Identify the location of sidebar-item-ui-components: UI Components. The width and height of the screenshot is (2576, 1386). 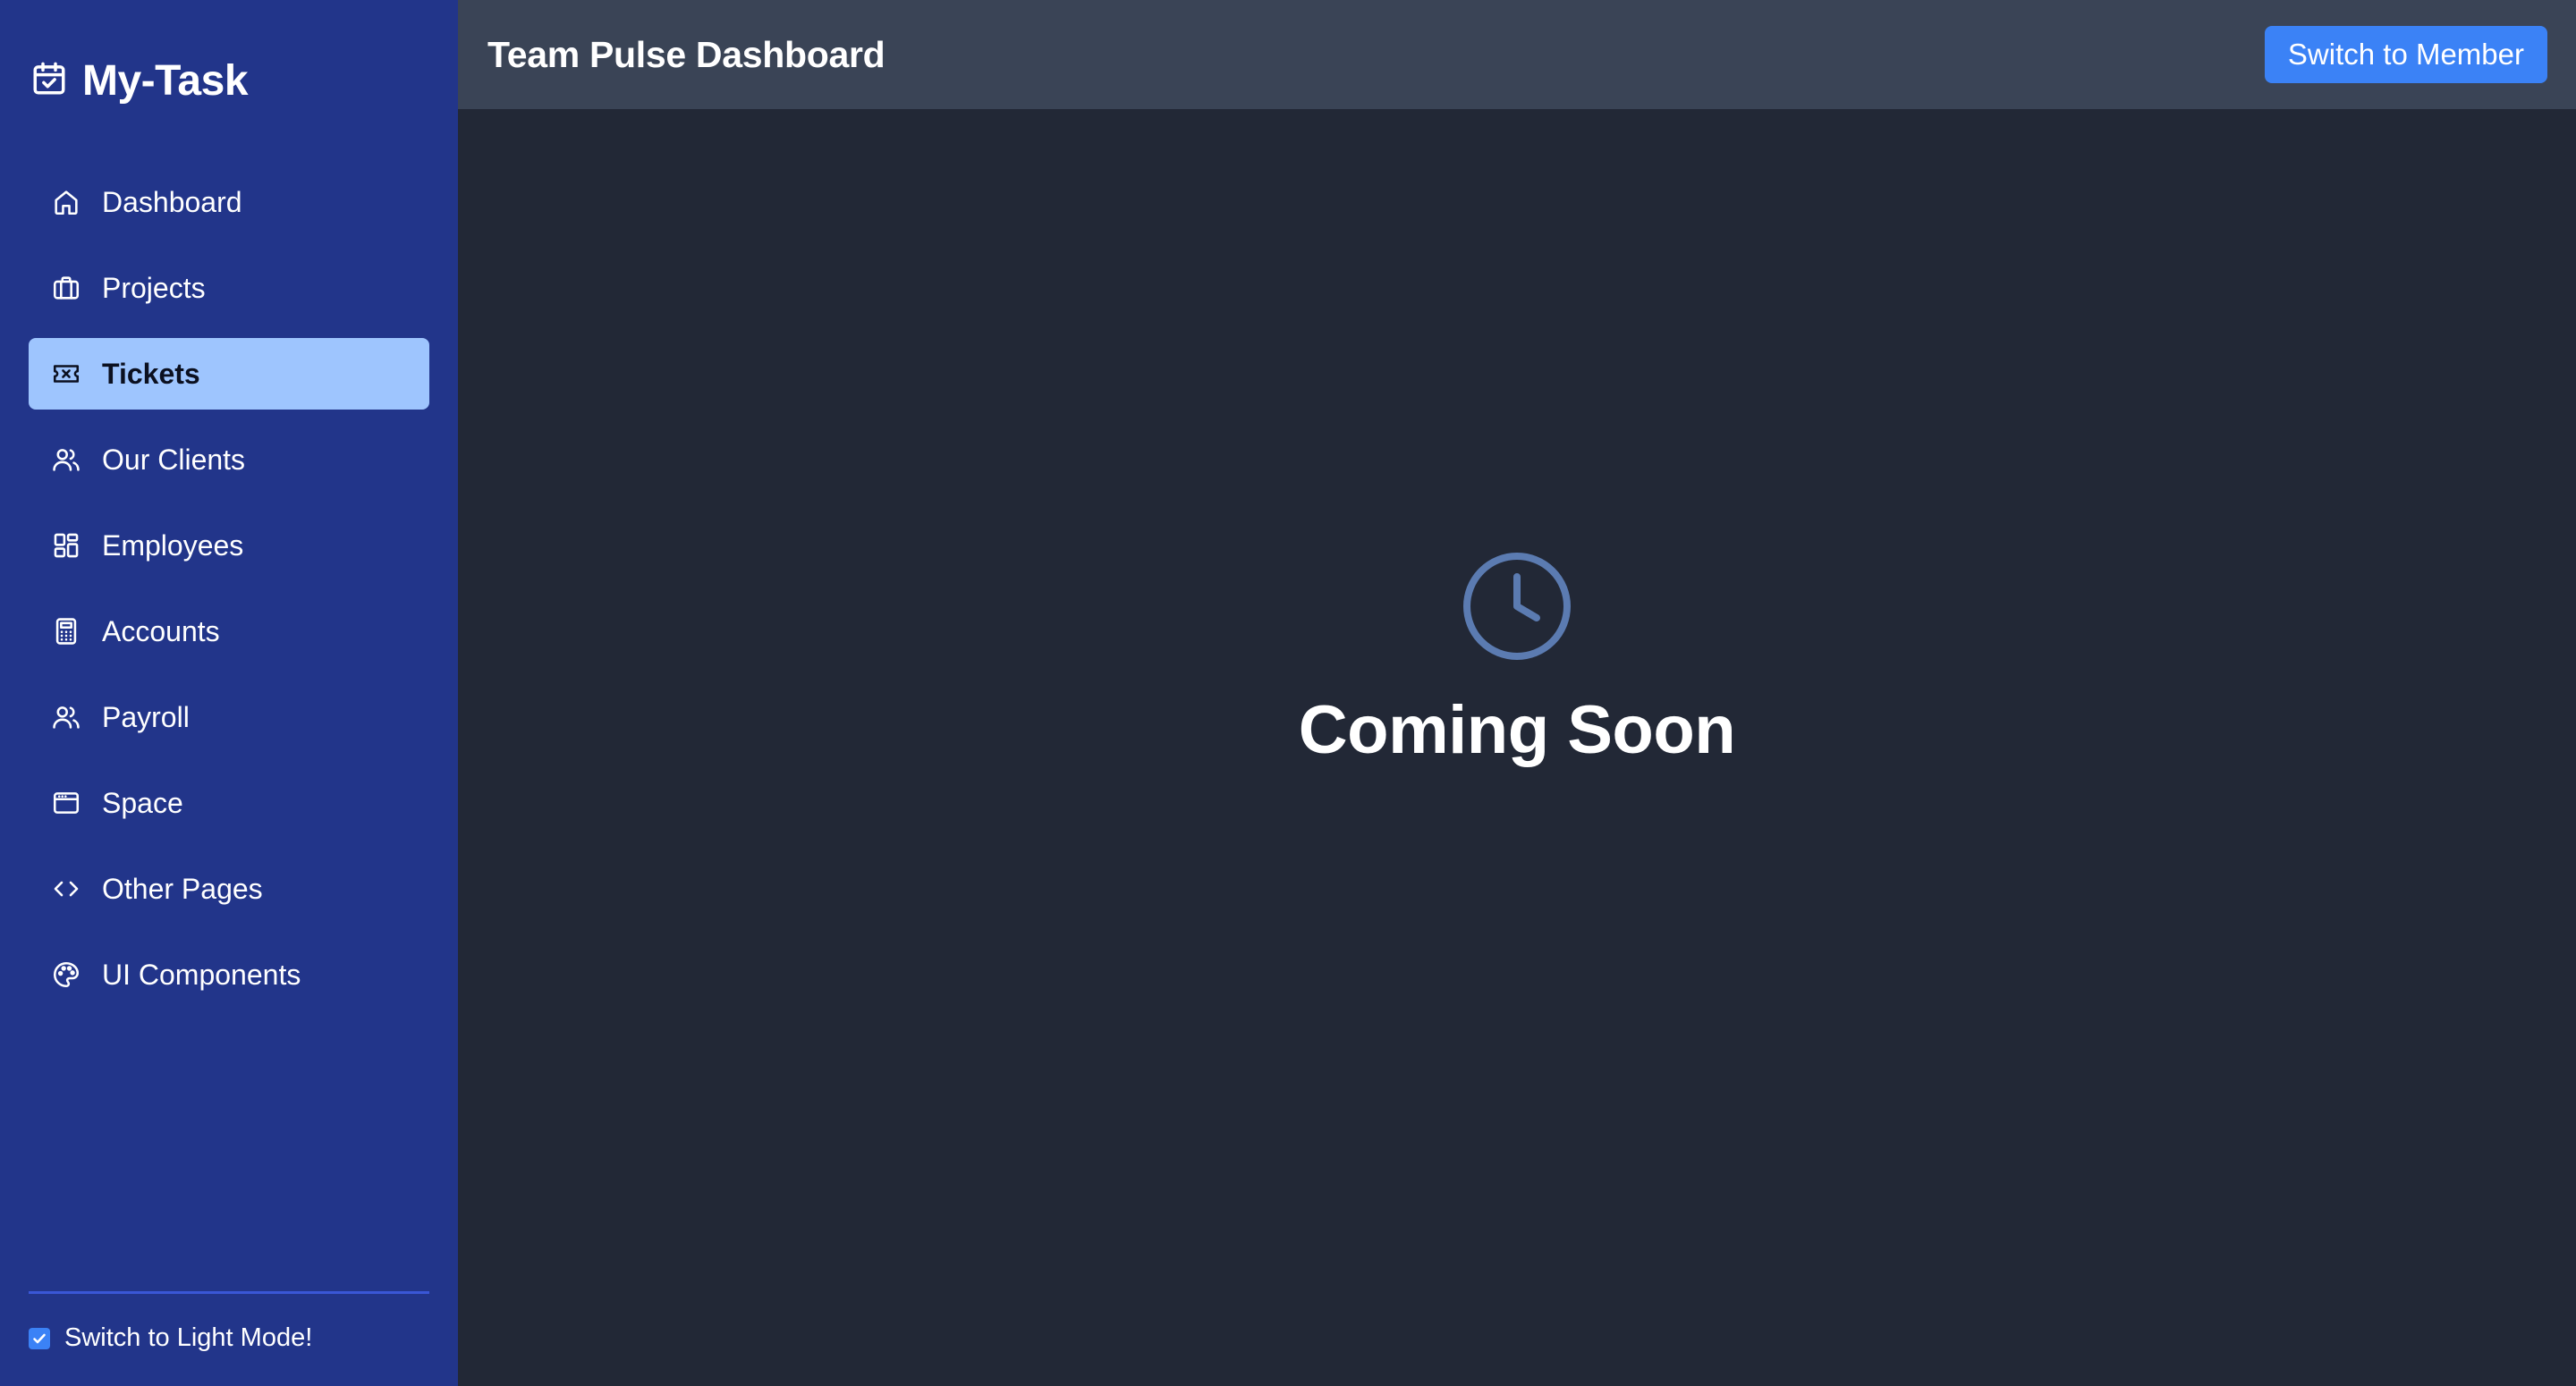
(229, 974).